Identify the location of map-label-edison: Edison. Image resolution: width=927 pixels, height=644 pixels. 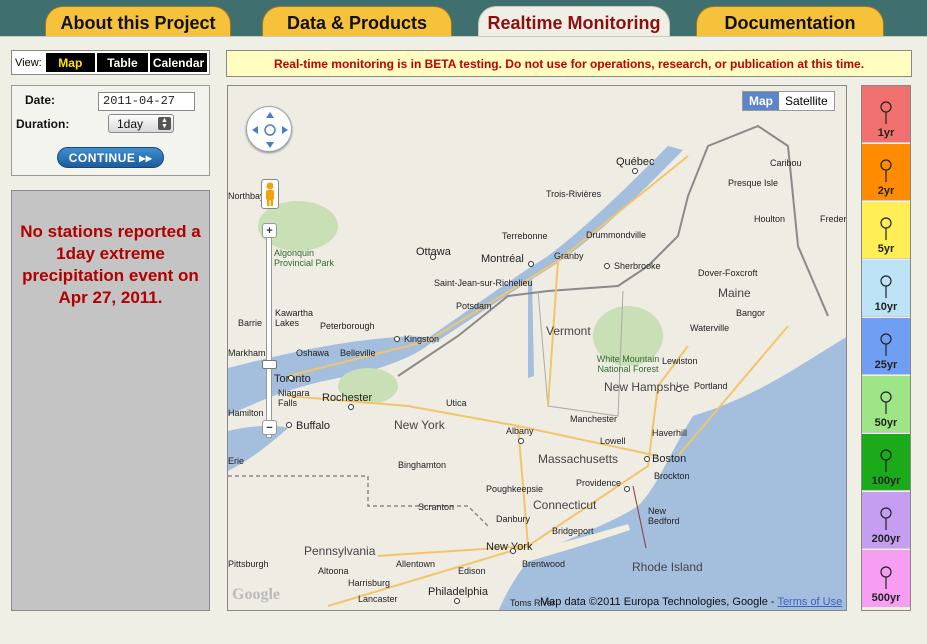
(472, 571).